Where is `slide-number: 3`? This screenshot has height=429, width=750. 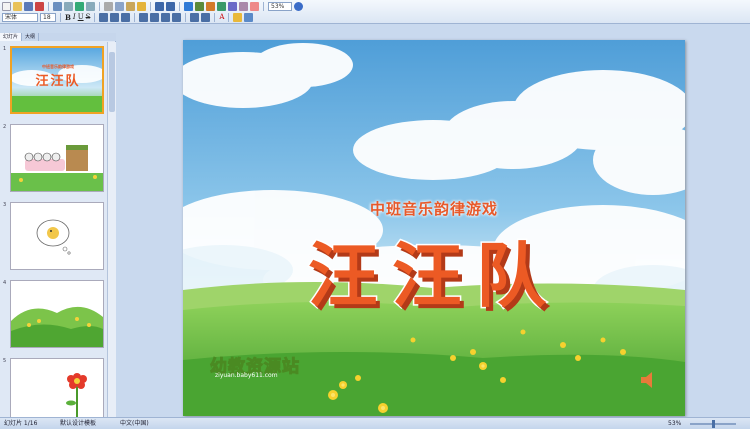 slide-number: 3 is located at coordinates (5, 205).